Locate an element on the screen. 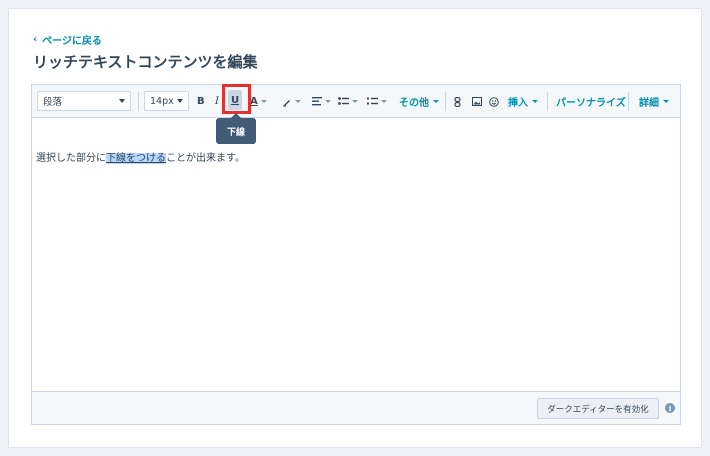 The width and height of the screenshot is (710, 456). align-left-icon is located at coordinates (317, 101).